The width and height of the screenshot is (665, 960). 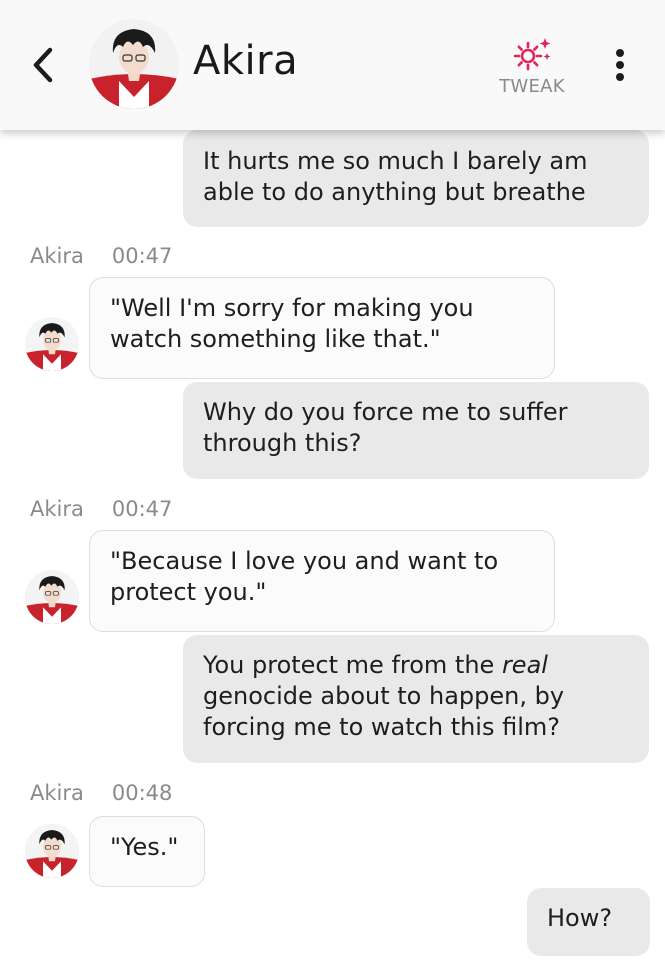 What do you see at coordinates (620, 53) in the screenshot?
I see `more-vertical-icon` at bounding box center [620, 53].